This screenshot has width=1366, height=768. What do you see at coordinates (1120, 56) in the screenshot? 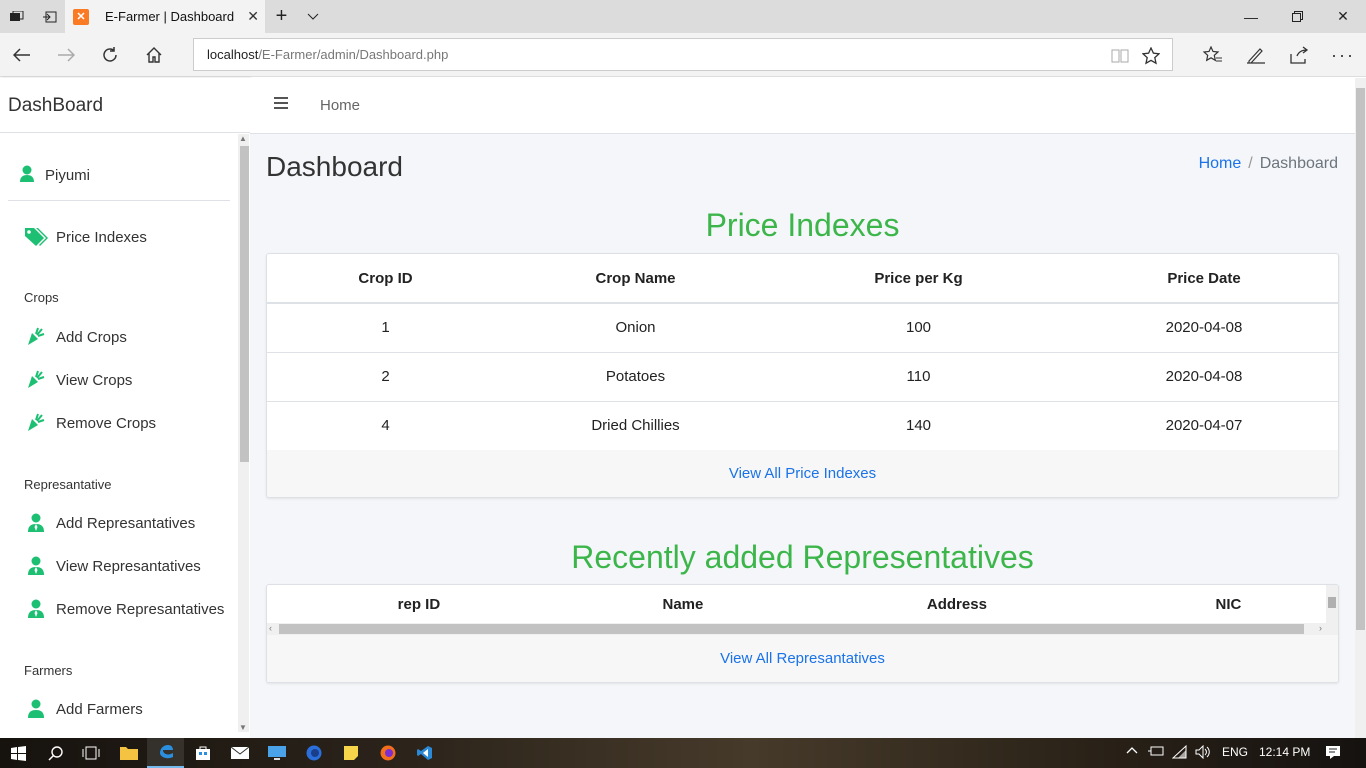
I see `reading-view-icon` at bounding box center [1120, 56].